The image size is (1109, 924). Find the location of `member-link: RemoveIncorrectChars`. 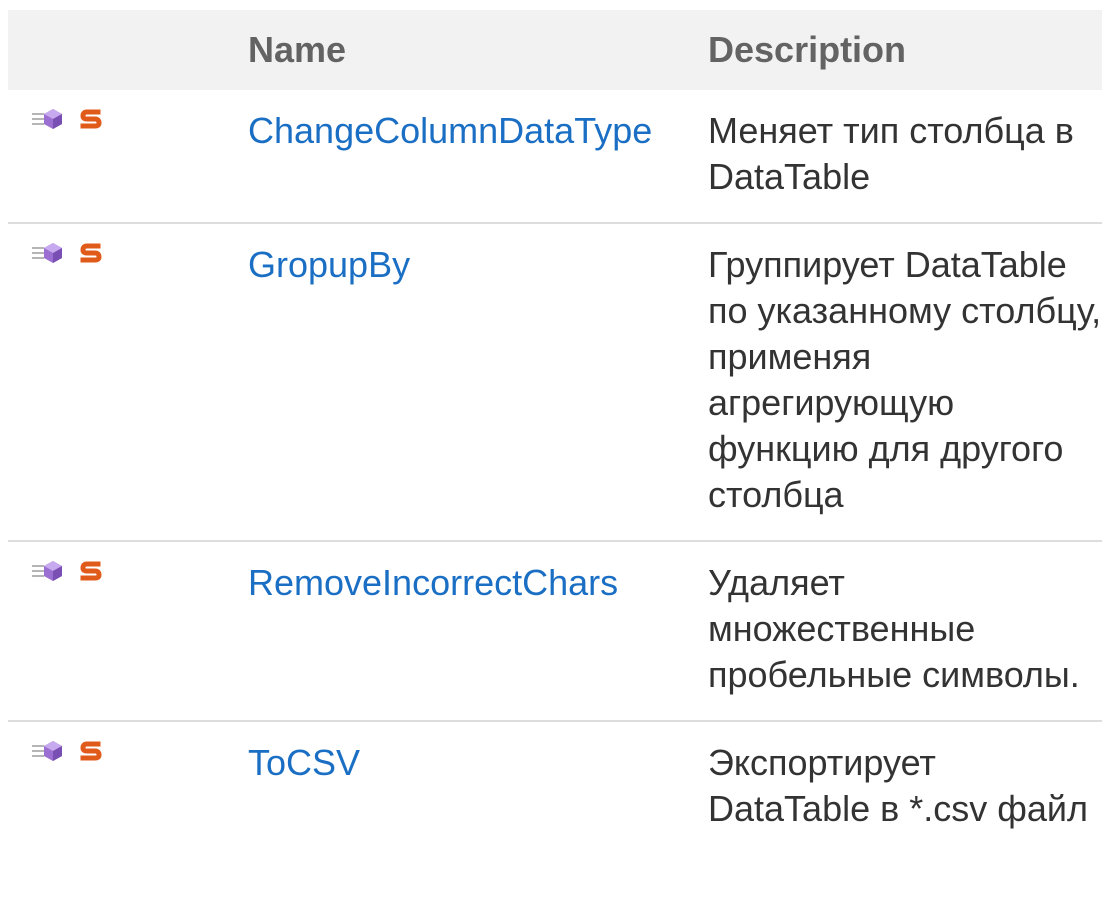

member-link: RemoveIncorrectChars is located at coordinates (433, 582).